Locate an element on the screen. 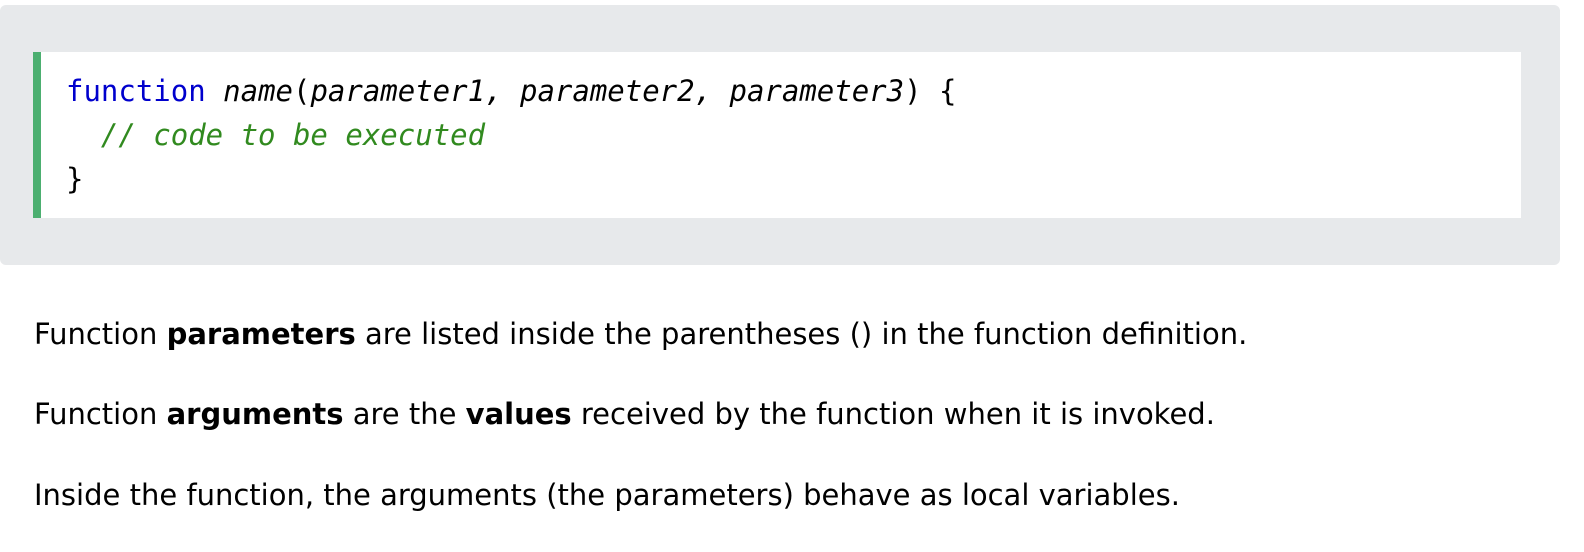  code-keyword-function: function is located at coordinates (136, 91).